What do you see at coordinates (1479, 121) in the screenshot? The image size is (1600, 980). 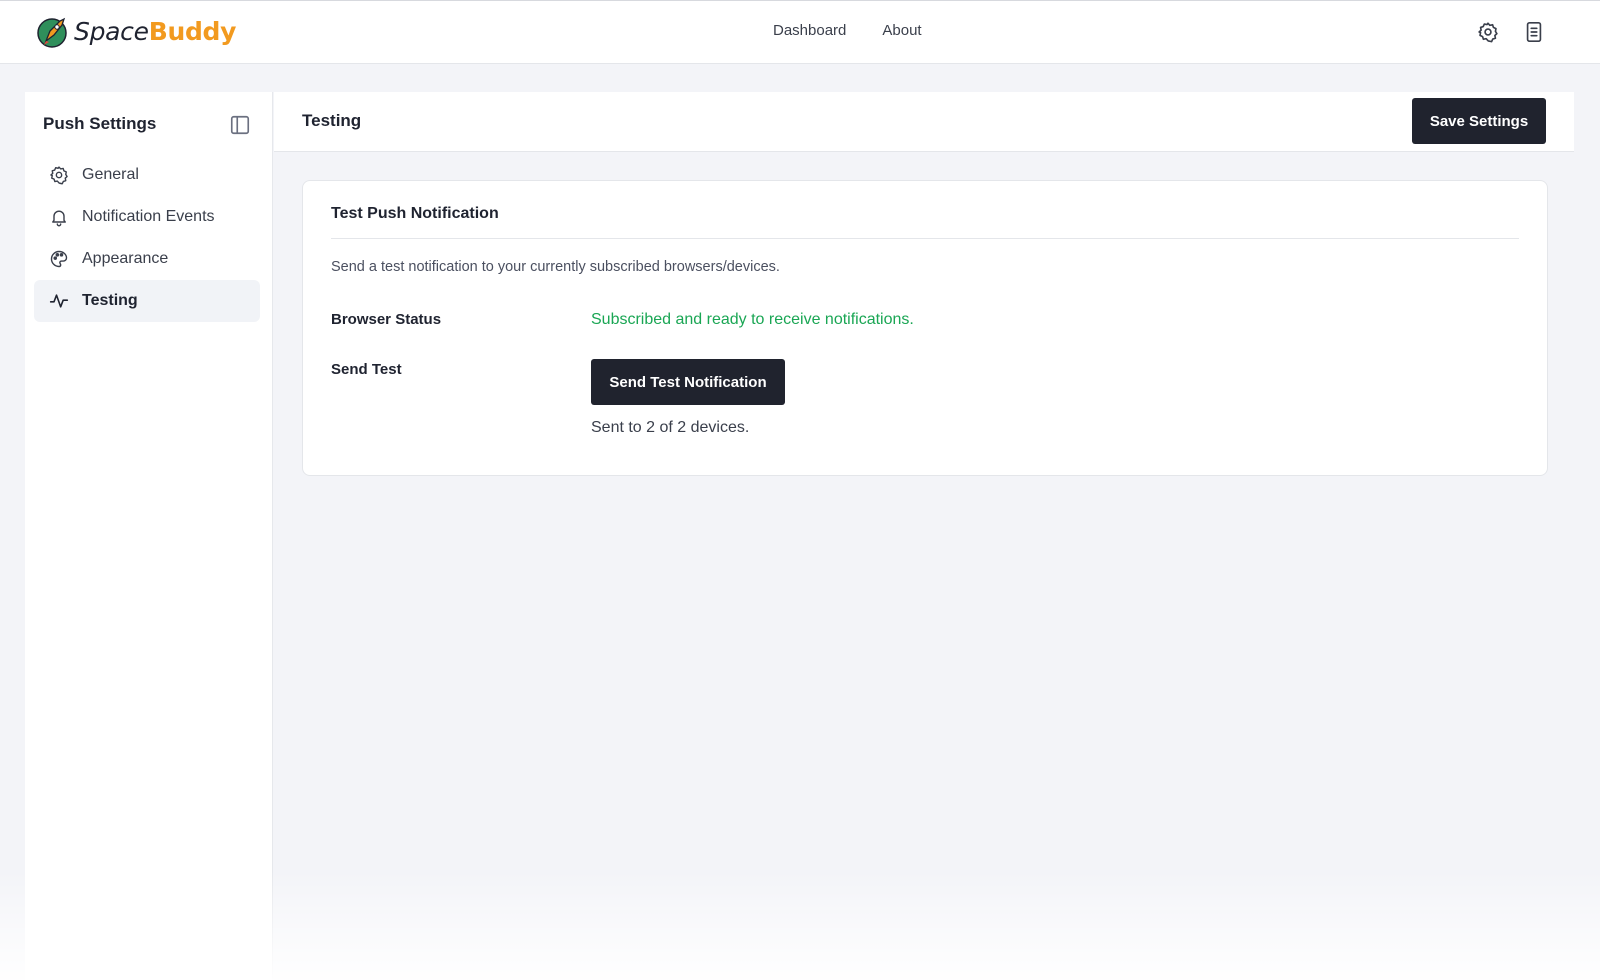 I see `save-settings-button: Save Settings` at bounding box center [1479, 121].